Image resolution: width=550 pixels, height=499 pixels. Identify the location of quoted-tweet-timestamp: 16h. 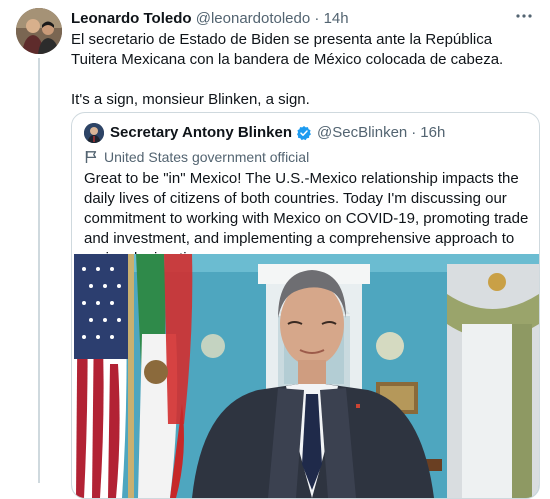
(432, 133).